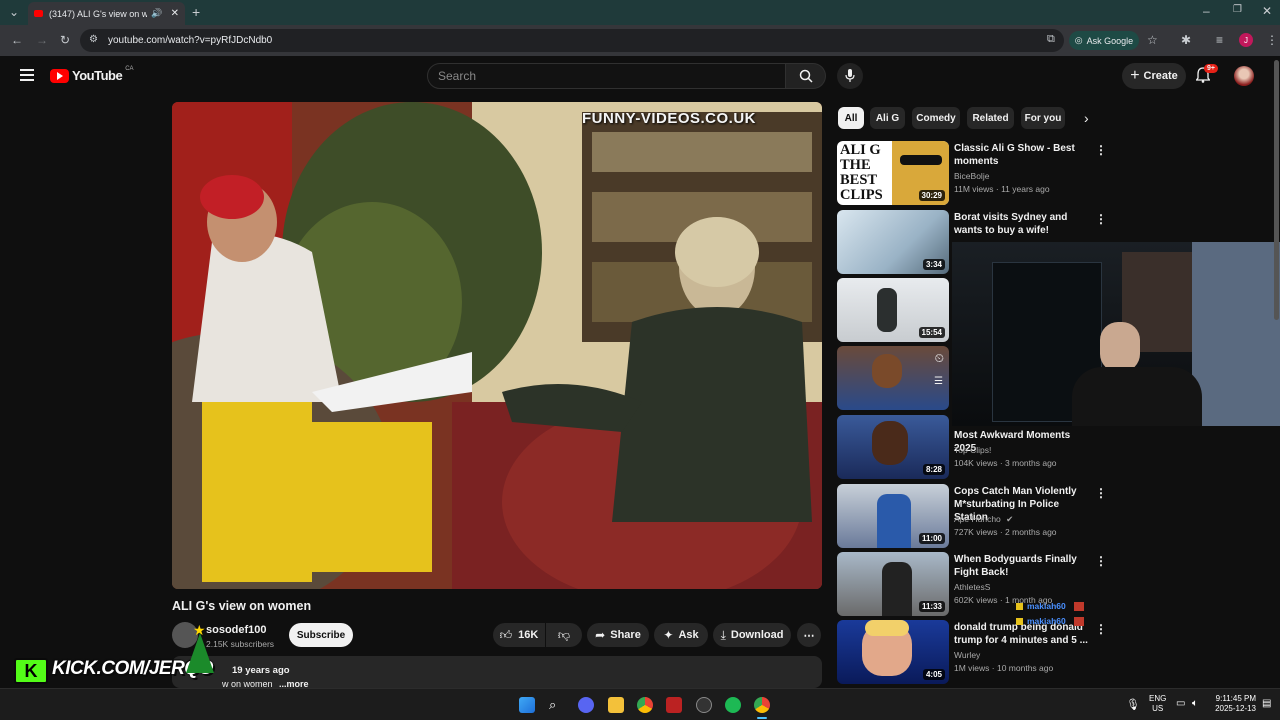 Image resolution: width=1280 pixels, height=720 pixels. Describe the element at coordinates (519, 635) in the screenshot. I see `like-button: 👍︎ 16K` at that location.